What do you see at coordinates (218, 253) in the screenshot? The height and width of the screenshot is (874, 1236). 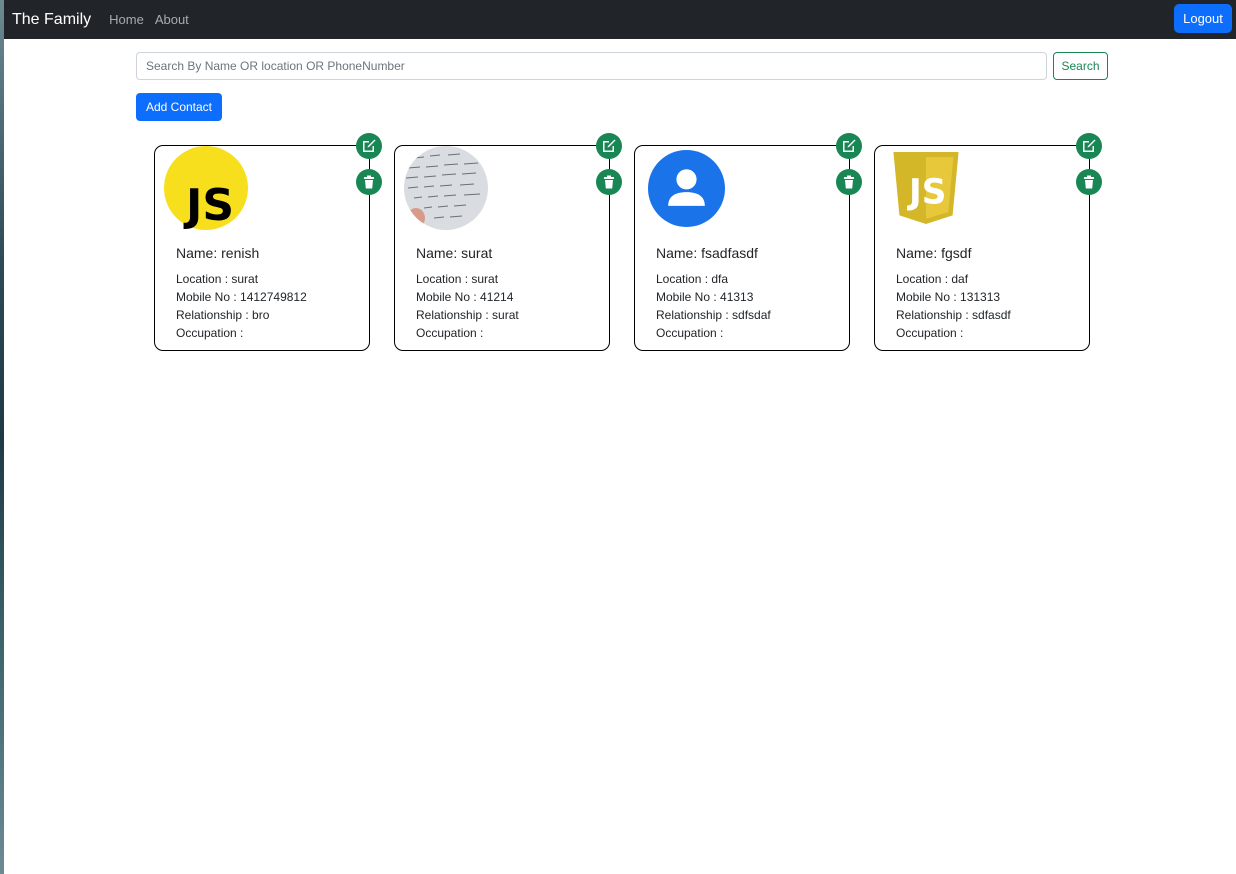 I see `contact-name: Name: renish` at bounding box center [218, 253].